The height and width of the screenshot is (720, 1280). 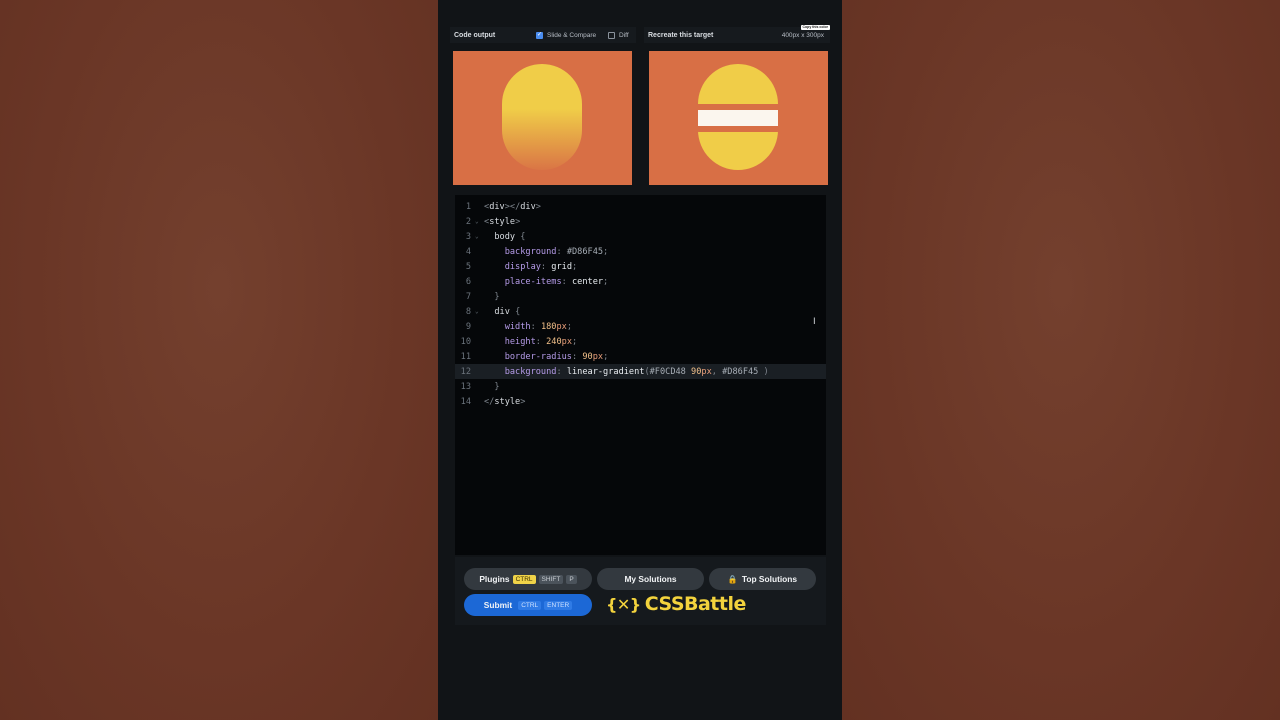 What do you see at coordinates (505, 401) in the screenshot?
I see `code-text: </style>` at bounding box center [505, 401].